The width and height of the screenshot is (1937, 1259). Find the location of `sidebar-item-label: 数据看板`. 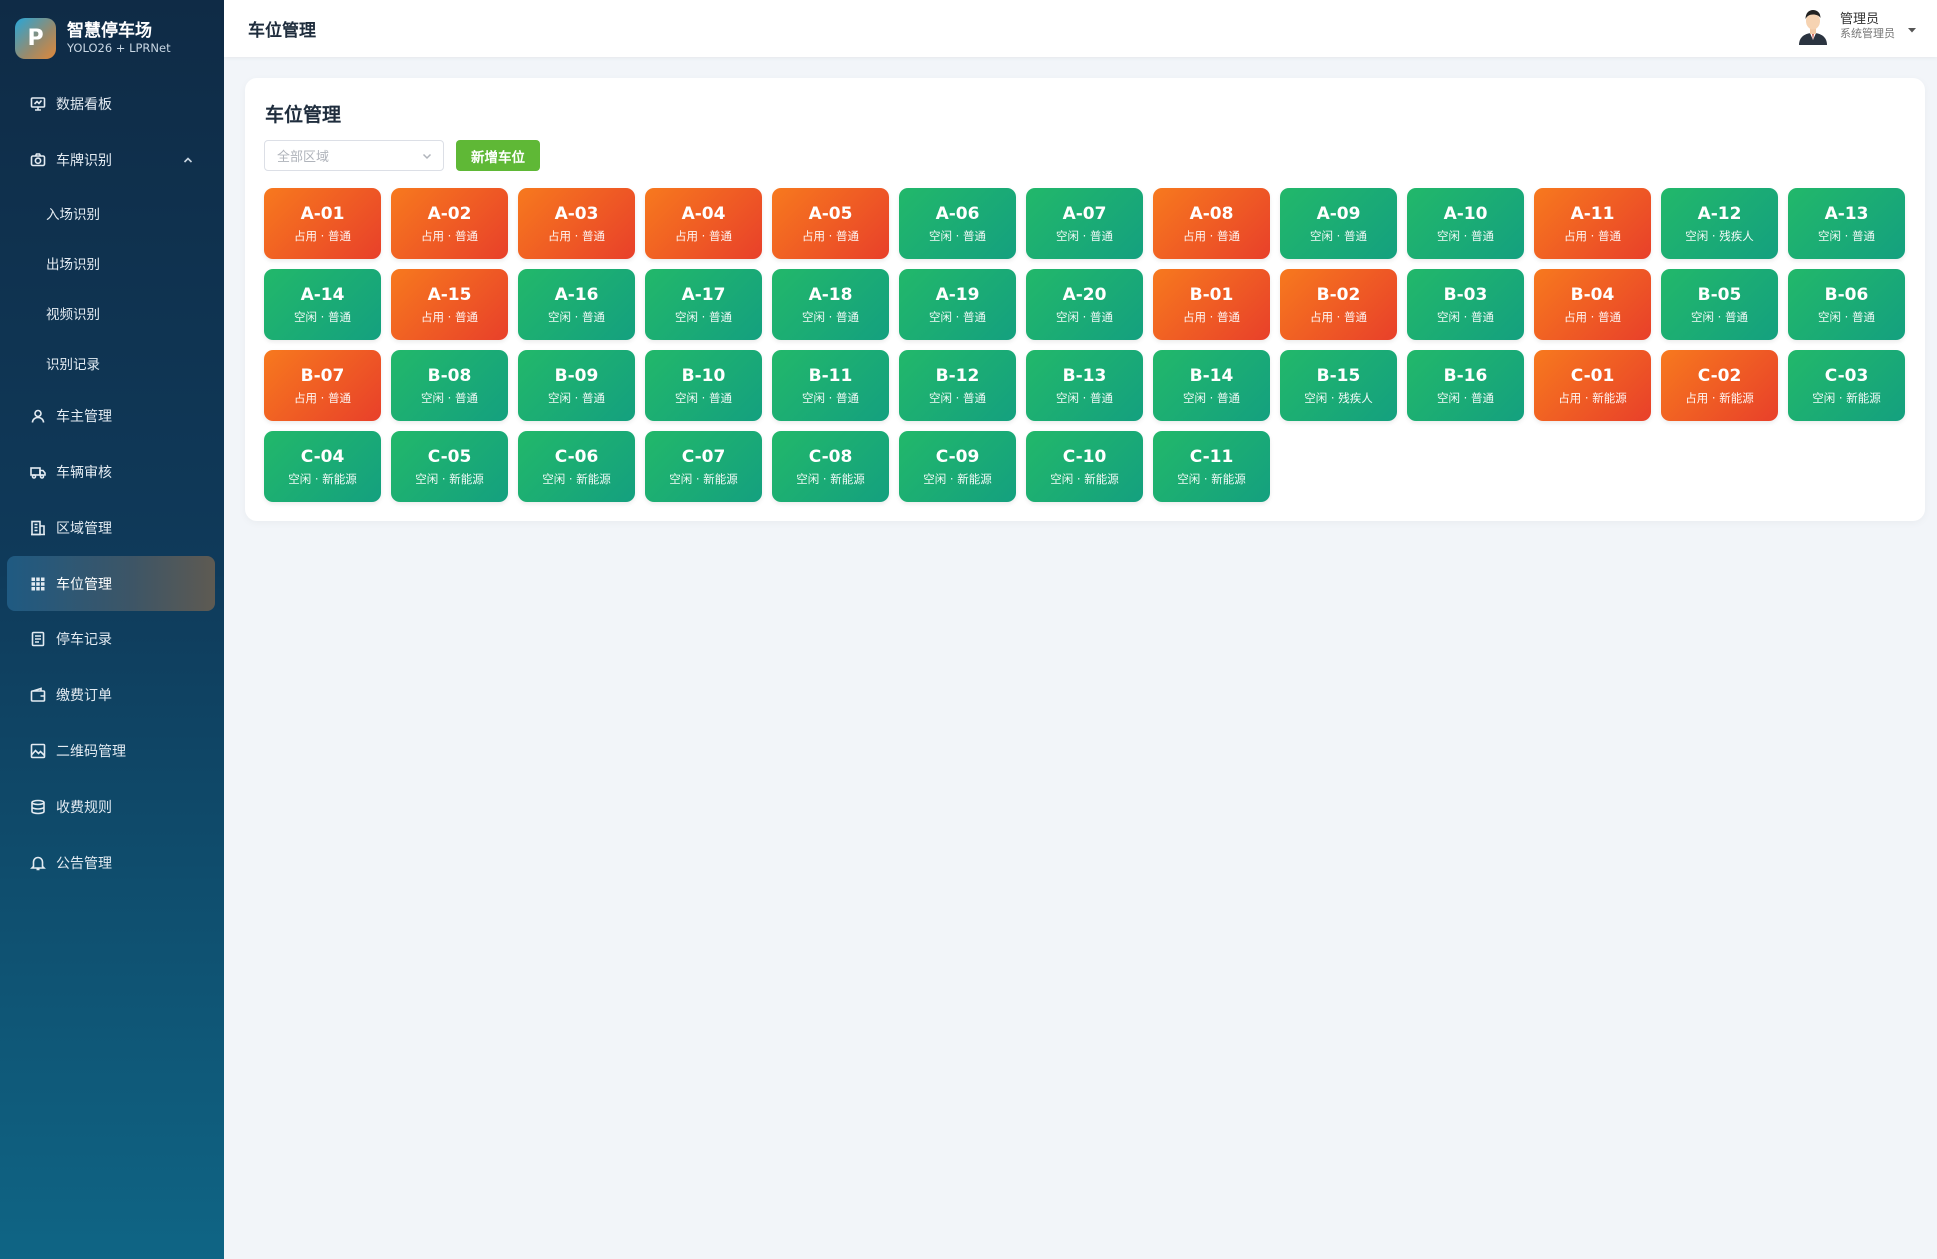

sidebar-item-label: 数据看板 is located at coordinates (84, 105).